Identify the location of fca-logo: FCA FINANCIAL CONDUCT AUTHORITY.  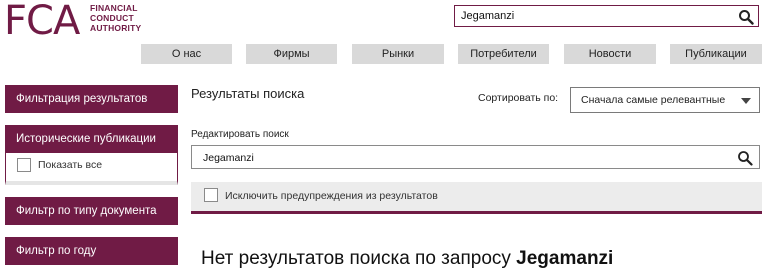
(79, 22).